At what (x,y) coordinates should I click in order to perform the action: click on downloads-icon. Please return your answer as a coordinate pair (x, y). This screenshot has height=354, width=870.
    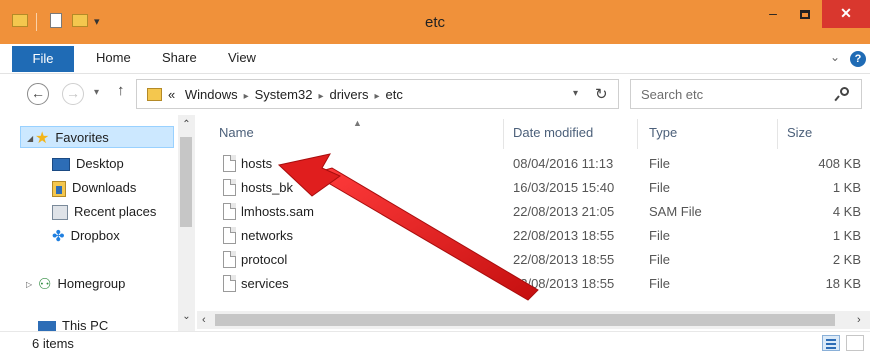
    Looking at the image, I should click on (59, 188).